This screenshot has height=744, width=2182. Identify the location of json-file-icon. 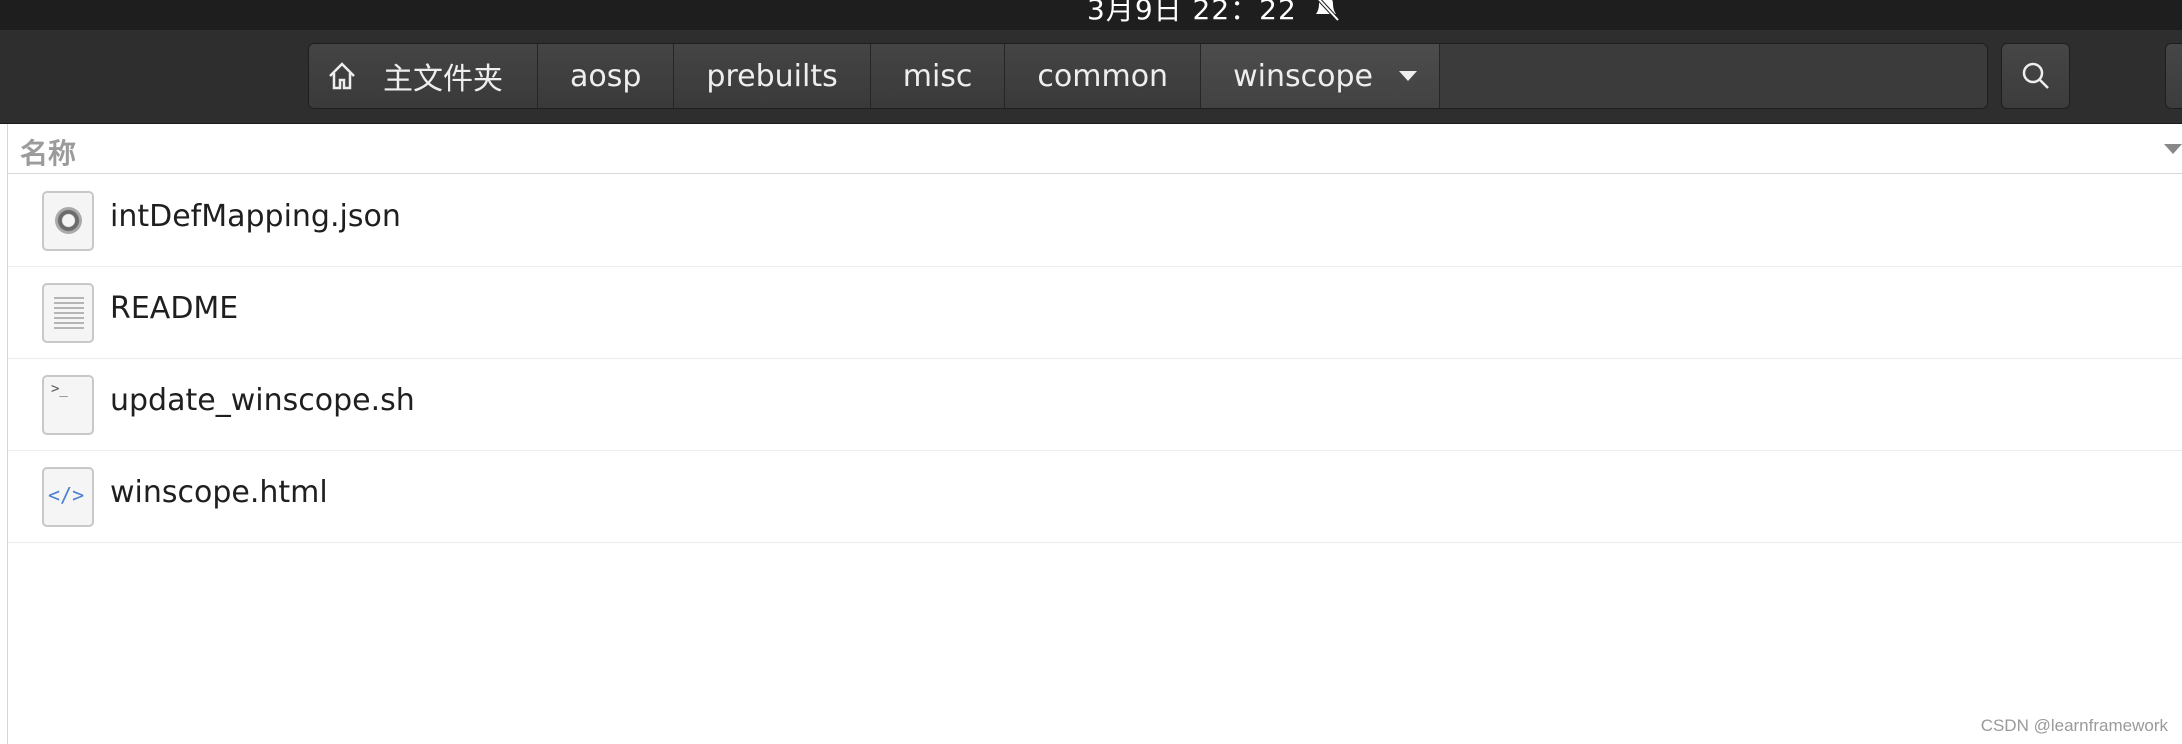
(68, 221).